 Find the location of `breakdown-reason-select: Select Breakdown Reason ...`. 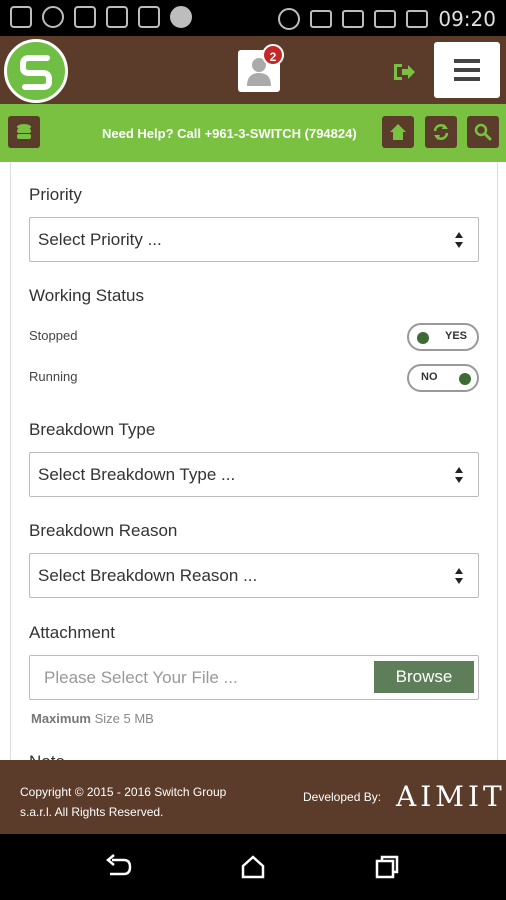

breakdown-reason-select: Select Breakdown Reason ... is located at coordinates (254, 575).